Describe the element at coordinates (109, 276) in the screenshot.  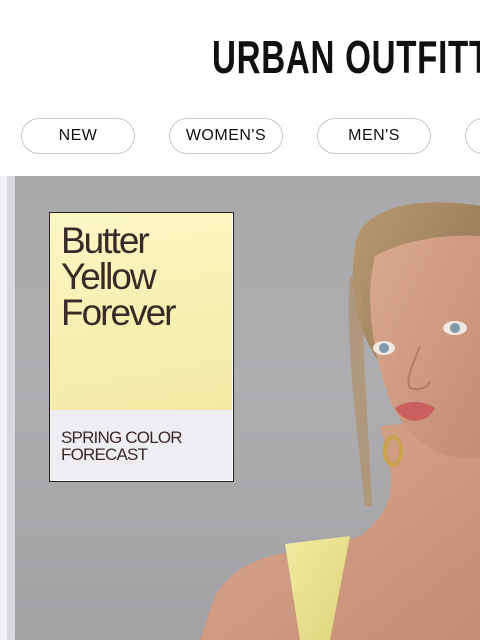
I see `card-title-line: Yellow` at that location.